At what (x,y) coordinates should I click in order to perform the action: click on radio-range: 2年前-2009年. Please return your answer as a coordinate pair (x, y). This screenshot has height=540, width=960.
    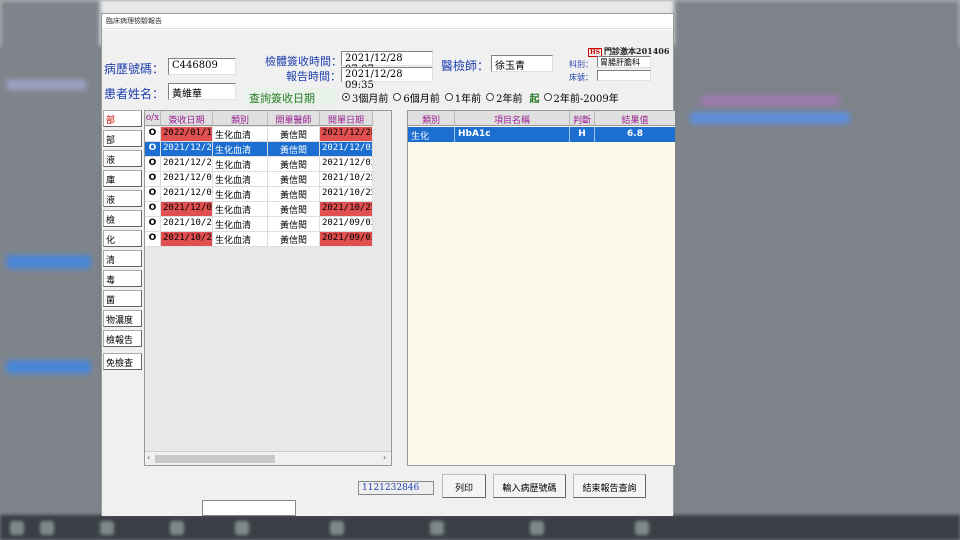
    Looking at the image, I should click on (581, 97).